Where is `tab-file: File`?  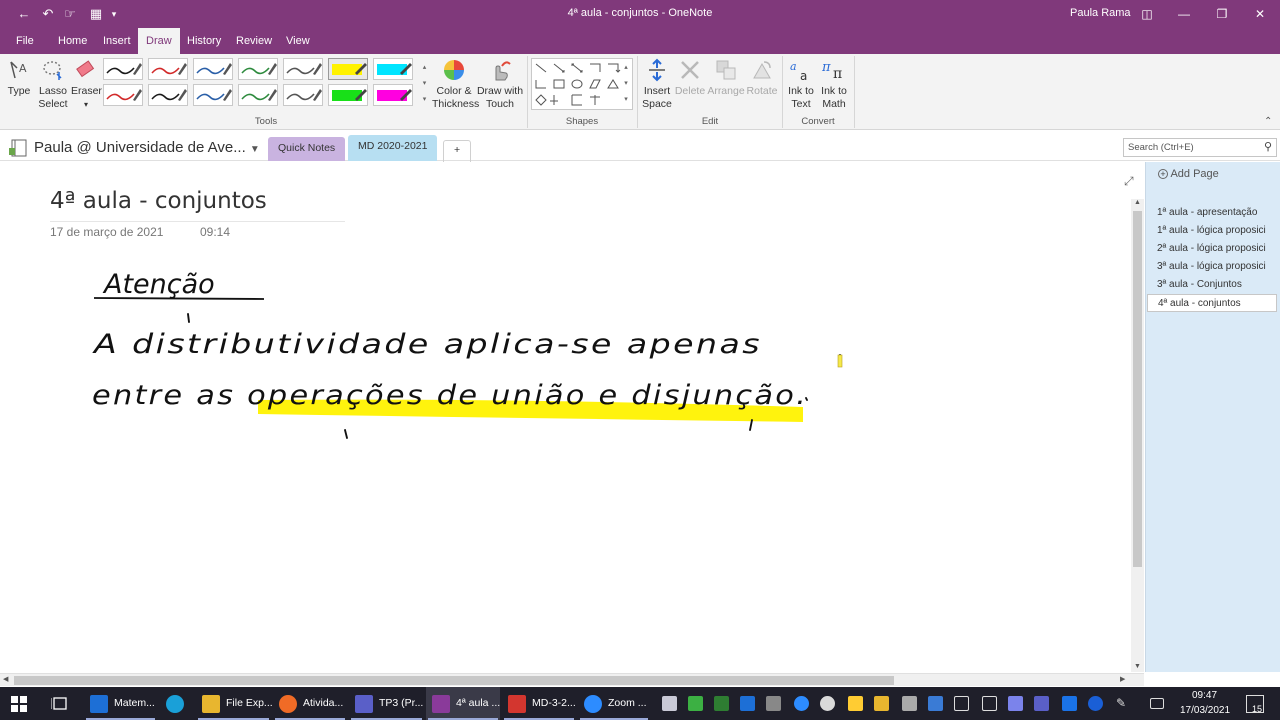
tab-file: File is located at coordinates (25, 41).